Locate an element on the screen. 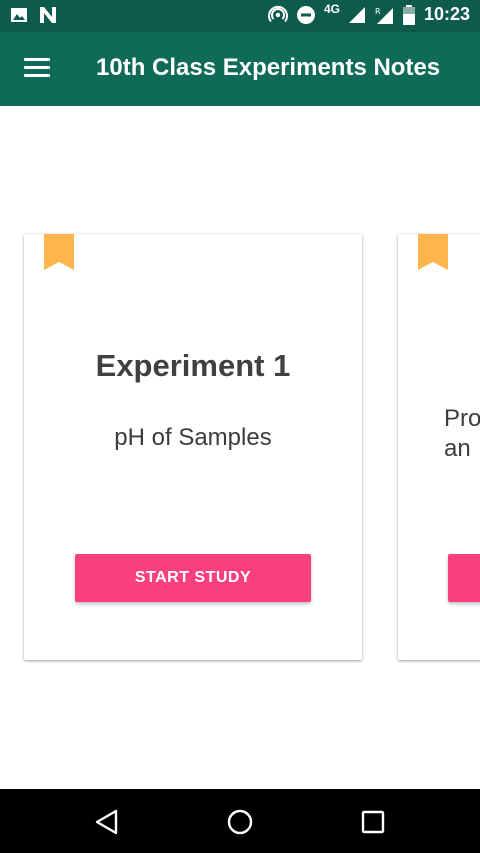 The width and height of the screenshot is (480, 853). hamburger-menu-icon is located at coordinates (37, 69).